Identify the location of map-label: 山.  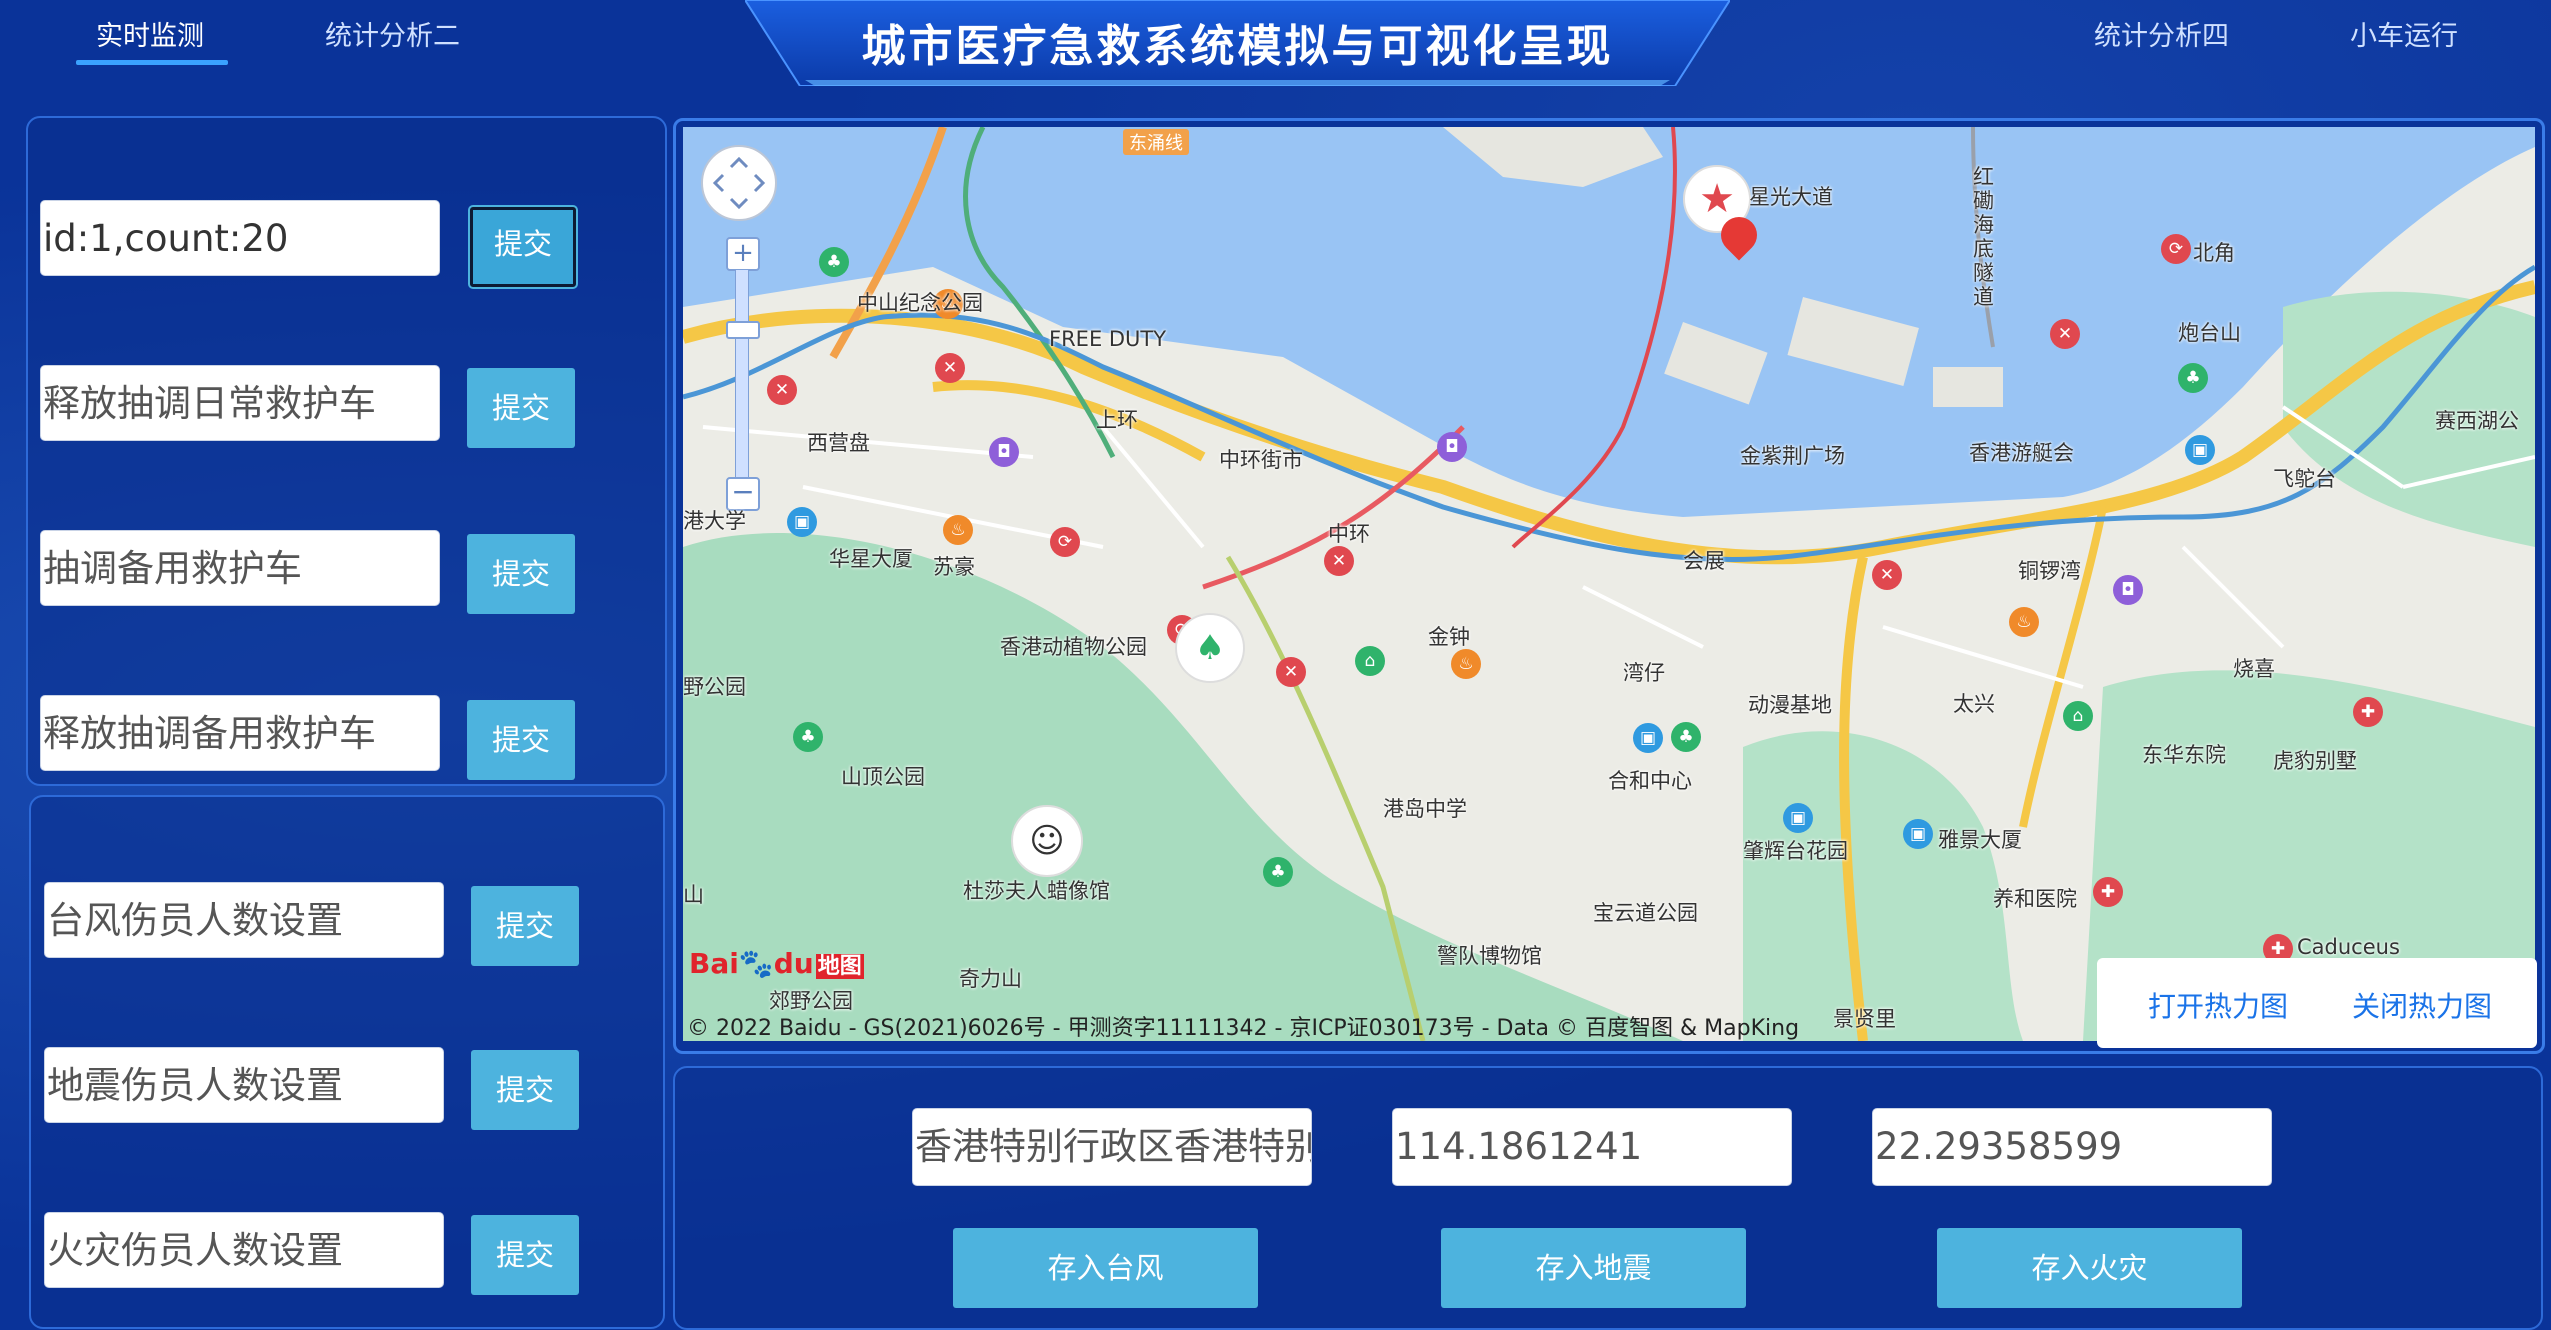
(693, 895).